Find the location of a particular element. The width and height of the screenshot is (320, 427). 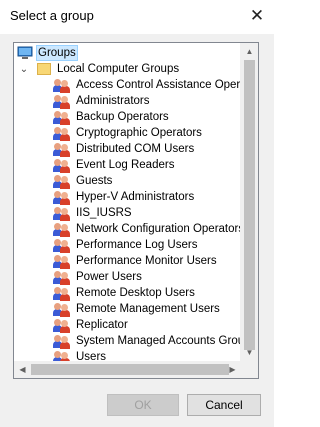

group-list-item: Administrators is located at coordinates (102, 101).